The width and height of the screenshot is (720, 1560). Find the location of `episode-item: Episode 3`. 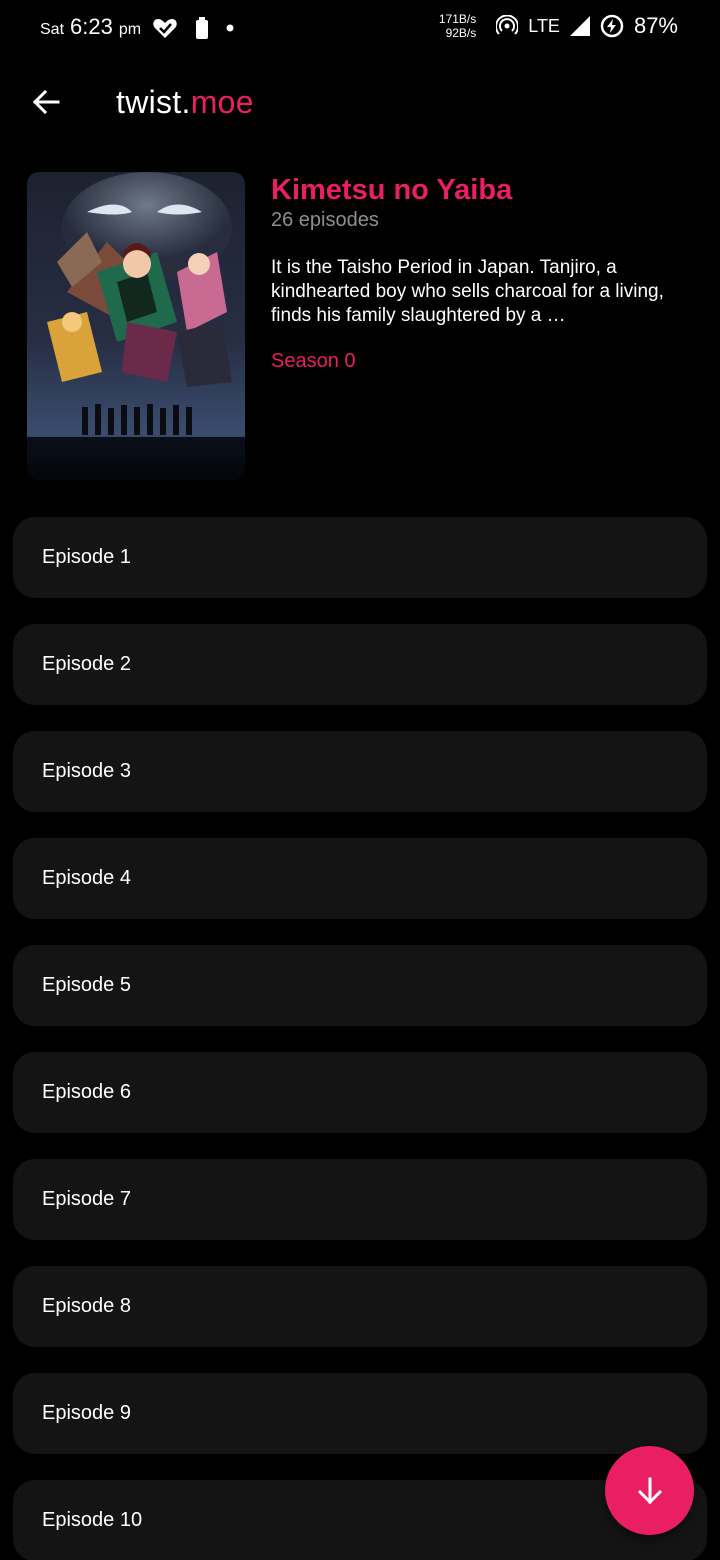

episode-item: Episode 3 is located at coordinates (360, 771).